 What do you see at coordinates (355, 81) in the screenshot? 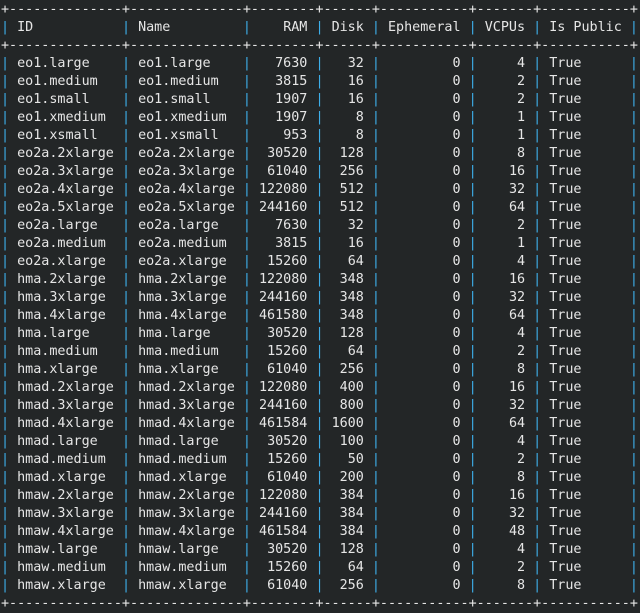
I see `cell-disk: 16` at bounding box center [355, 81].